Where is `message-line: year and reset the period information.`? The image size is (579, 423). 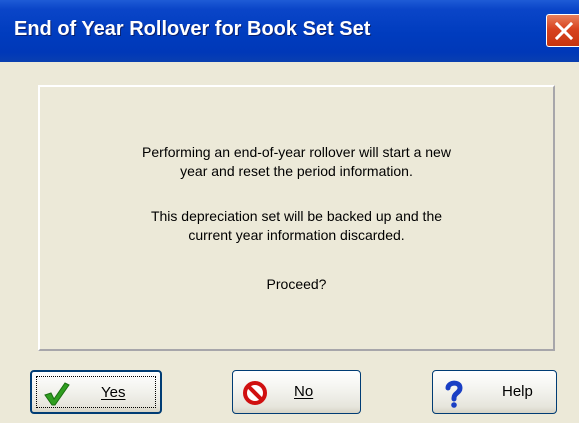 message-line: year and reset the period information. is located at coordinates (296, 171).